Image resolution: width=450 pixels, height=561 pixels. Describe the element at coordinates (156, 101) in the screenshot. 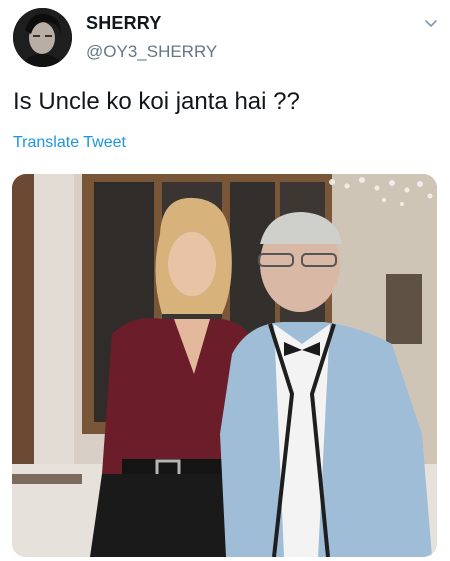

I see `tweet-text: Is Uncle ko koi janta hai ??` at that location.